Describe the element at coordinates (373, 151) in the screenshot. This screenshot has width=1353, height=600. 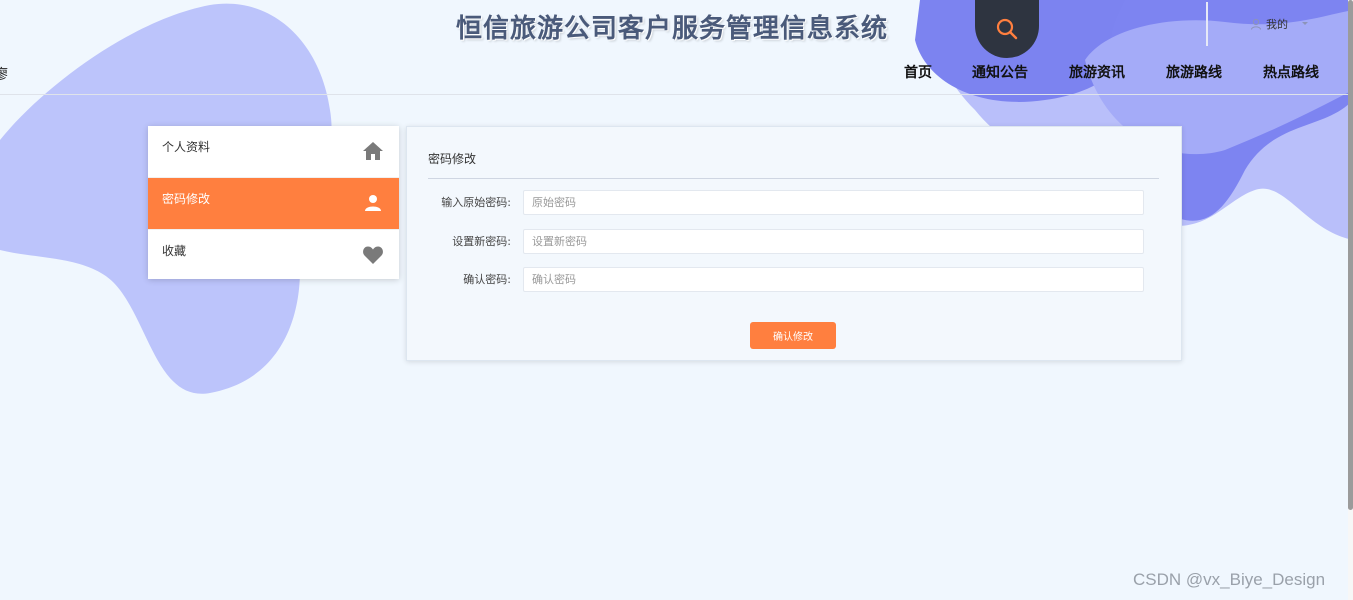
I see `home-icon` at that location.